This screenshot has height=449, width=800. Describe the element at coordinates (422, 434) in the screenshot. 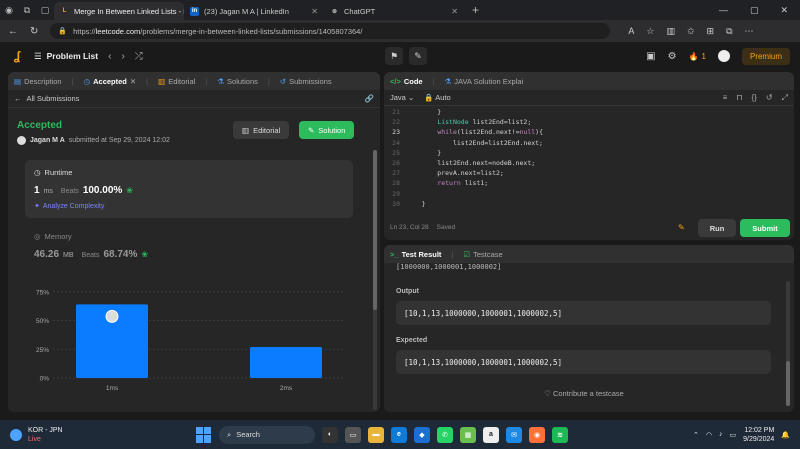

I see `dropbox-icon: ◆` at that location.